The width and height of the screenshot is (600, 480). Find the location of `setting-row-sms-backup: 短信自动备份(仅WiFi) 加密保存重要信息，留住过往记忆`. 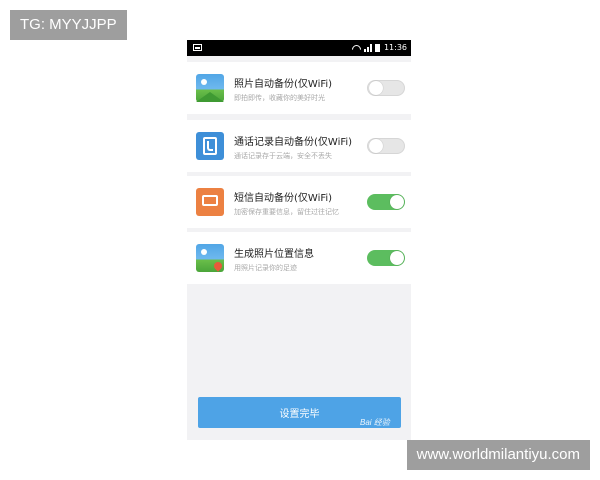

setting-row-sms-backup: 短信自动备份(仅WiFi) 加密保存重要信息，留住过往记忆 is located at coordinates (299, 202).